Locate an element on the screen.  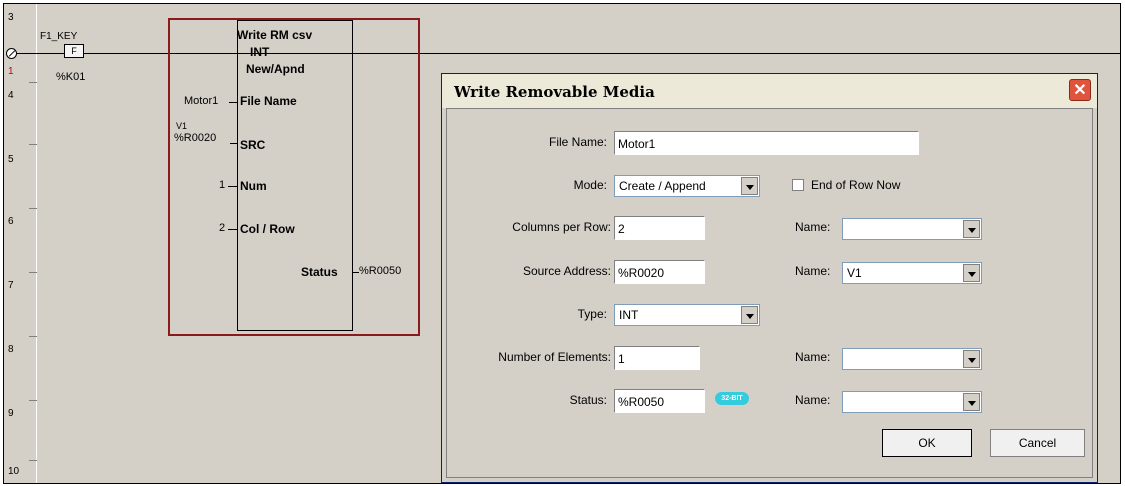
source-name-select: V1 is located at coordinates (912, 273).